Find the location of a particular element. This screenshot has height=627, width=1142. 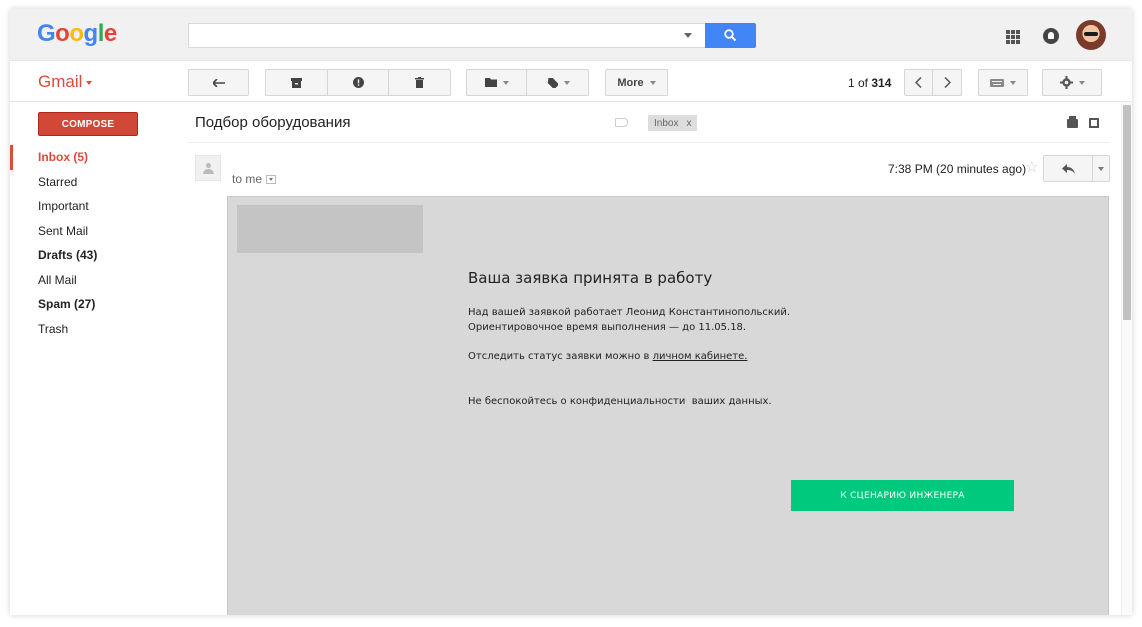

input-tools-button is located at coordinates (1003, 82).